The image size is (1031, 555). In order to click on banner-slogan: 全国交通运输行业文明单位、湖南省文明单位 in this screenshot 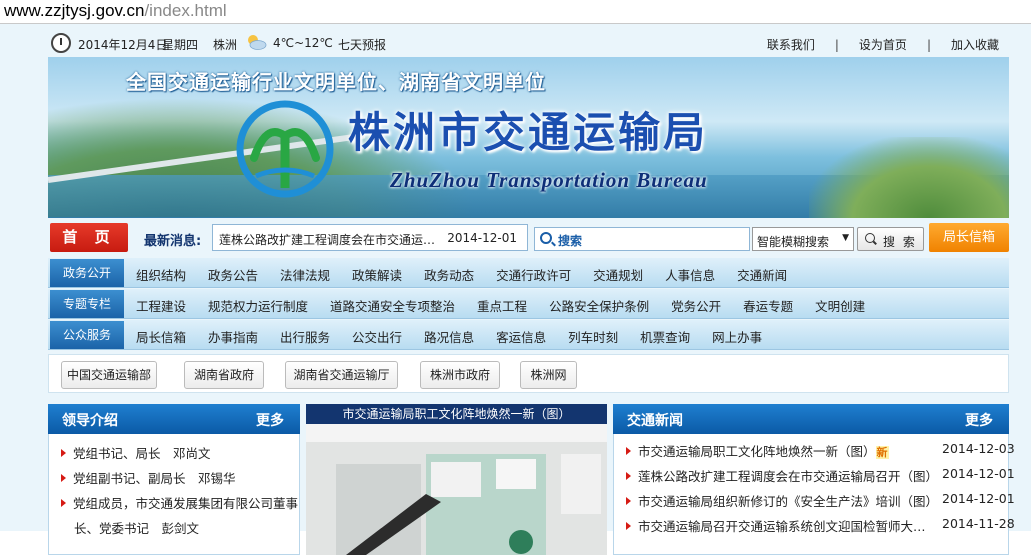, I will do `click(336, 82)`.